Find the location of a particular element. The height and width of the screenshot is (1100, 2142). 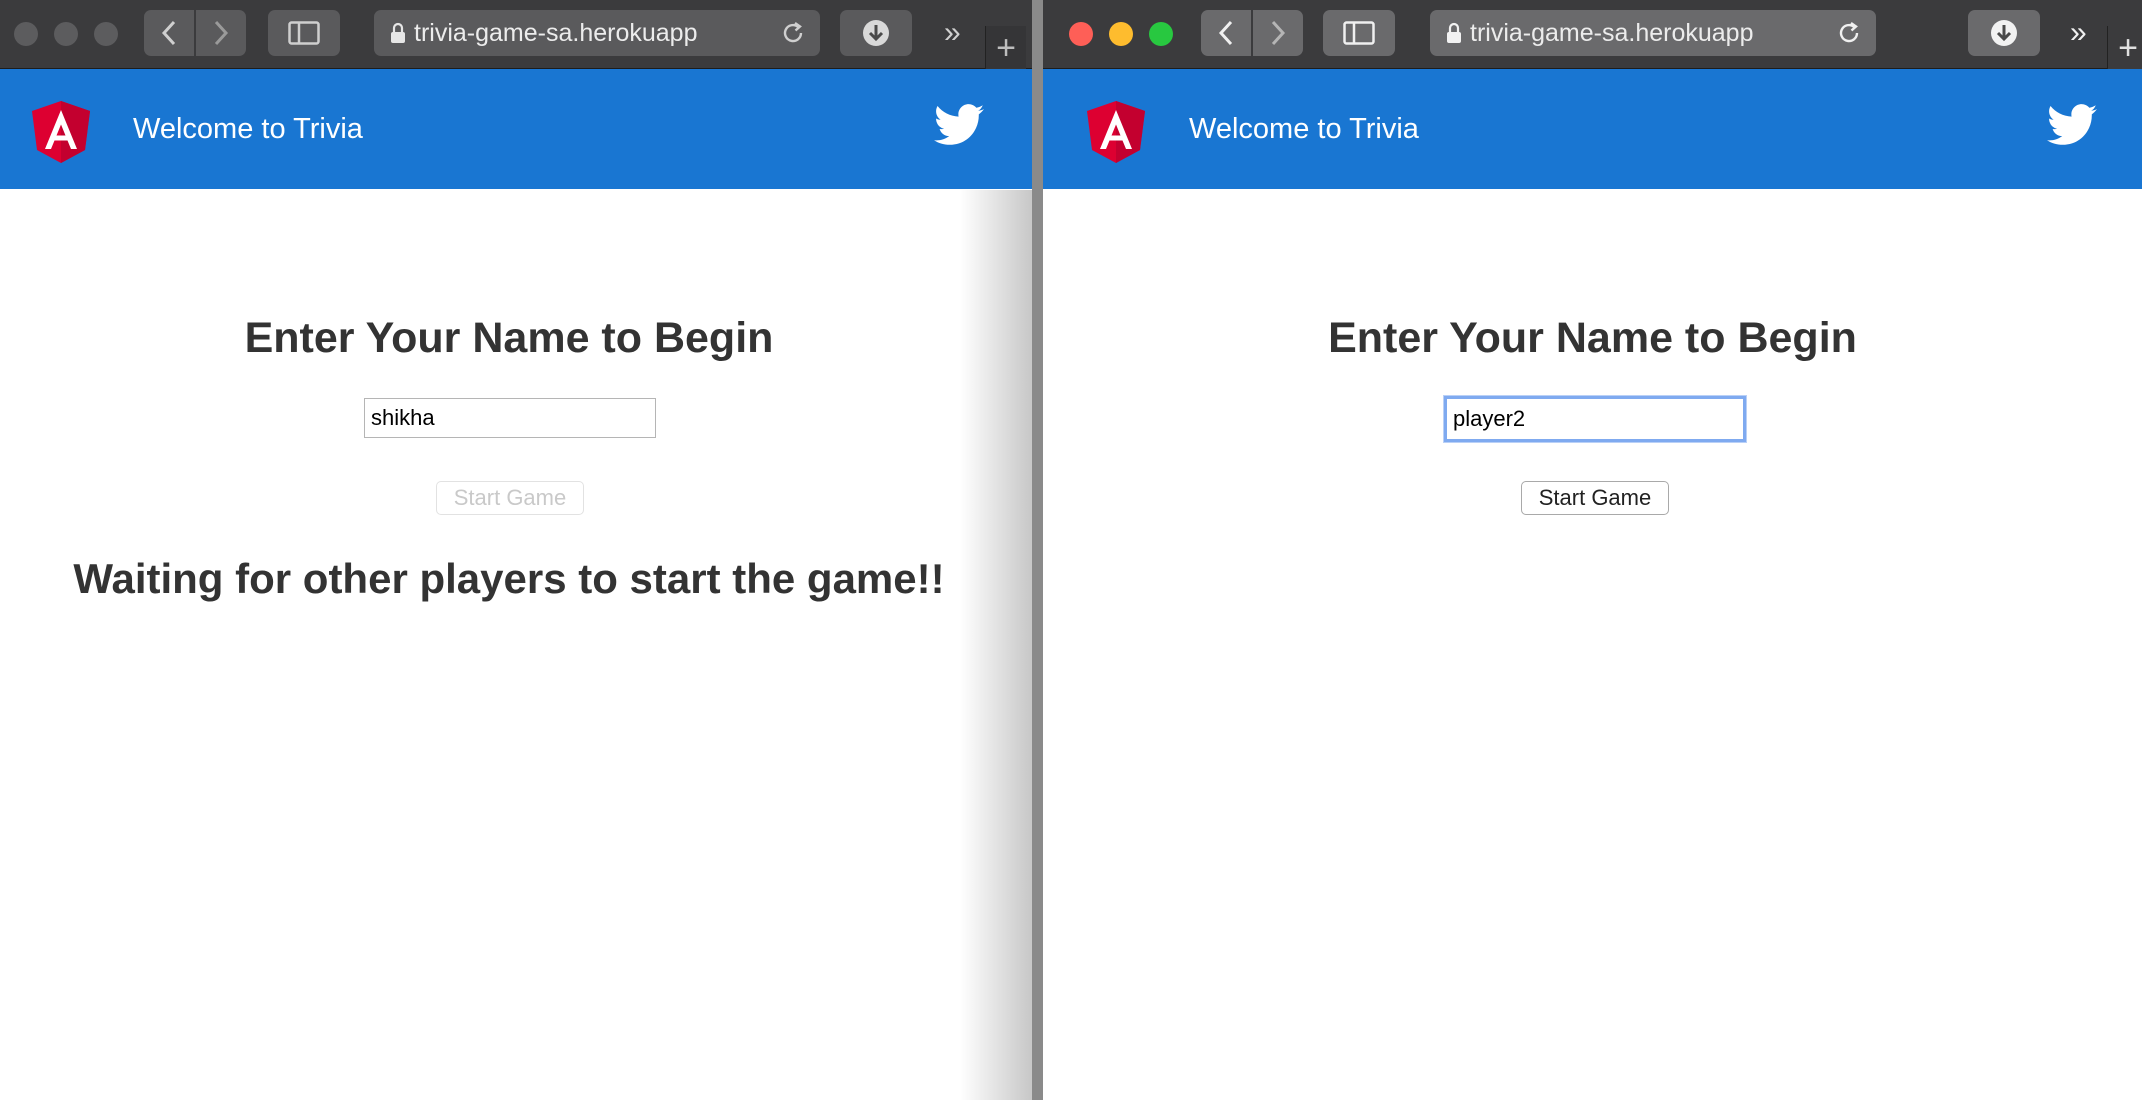

window-gap is located at coordinates (1037, 550).